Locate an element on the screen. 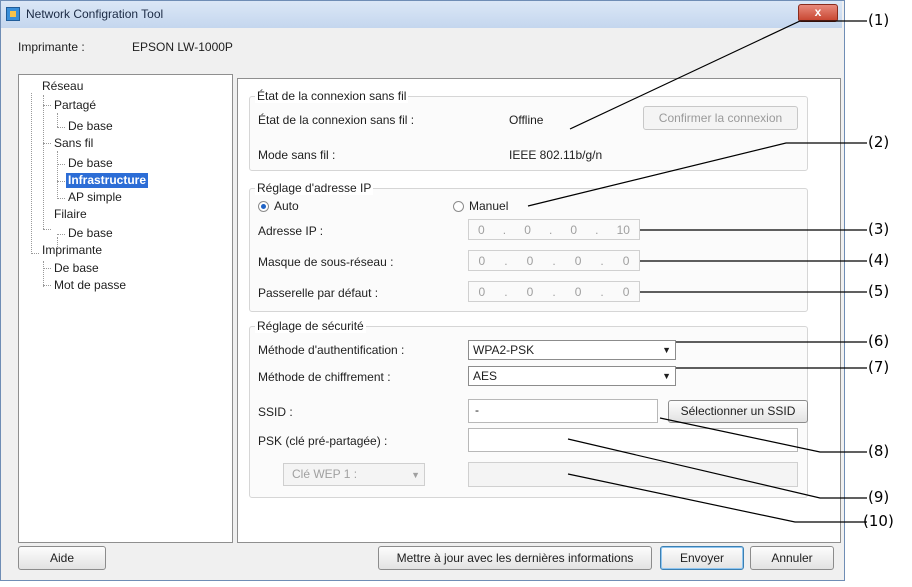  callout-7: (7) is located at coordinates (879, 367).